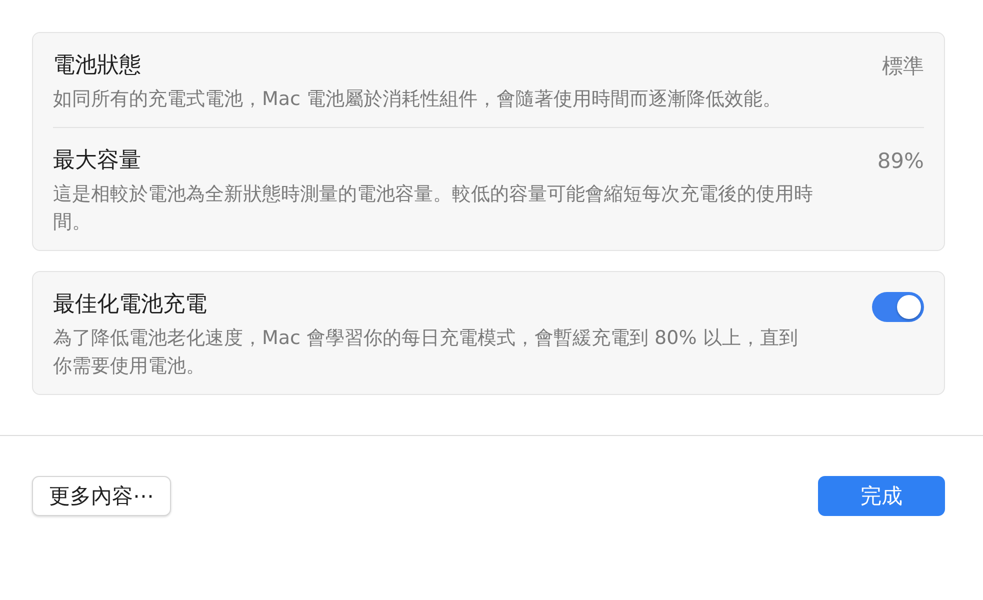 The height and width of the screenshot is (600, 983). What do you see at coordinates (898, 307) in the screenshot?
I see `toggle-switch` at bounding box center [898, 307].